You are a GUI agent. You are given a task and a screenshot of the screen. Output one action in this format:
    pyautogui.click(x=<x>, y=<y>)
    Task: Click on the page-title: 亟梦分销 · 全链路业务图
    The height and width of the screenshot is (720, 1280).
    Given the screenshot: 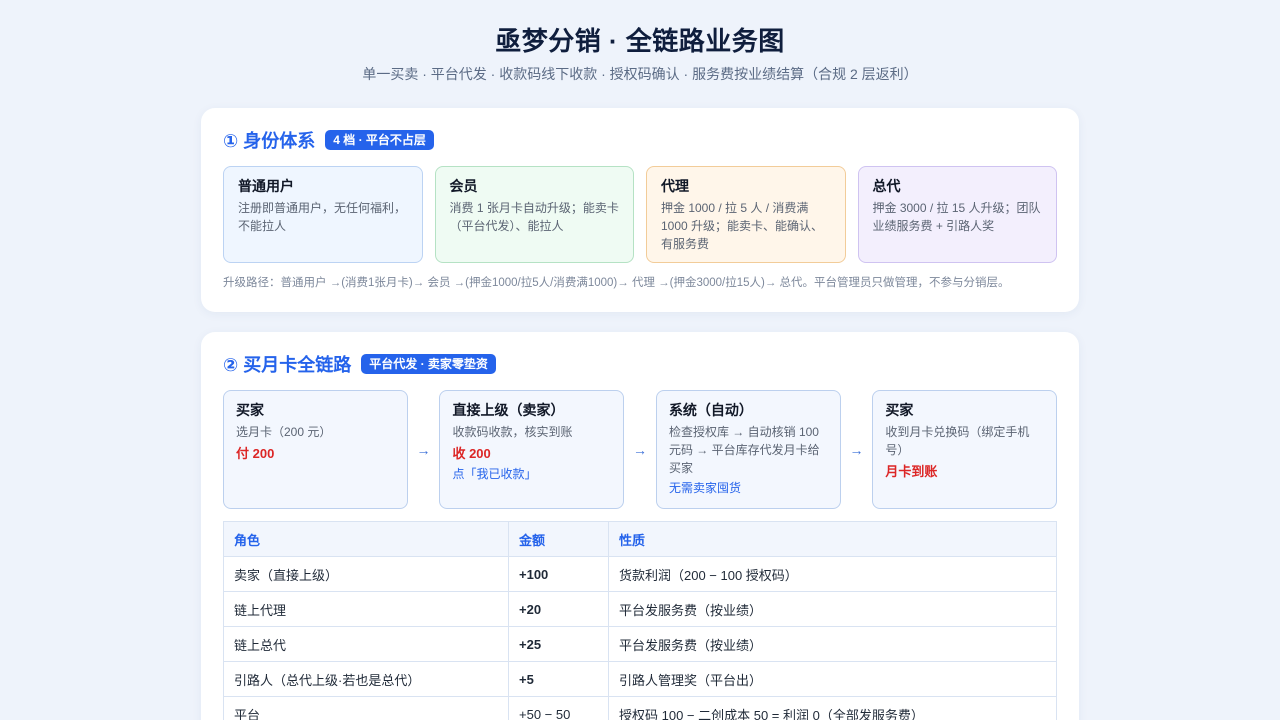 What is the action you would take?
    pyautogui.click(x=640, y=41)
    